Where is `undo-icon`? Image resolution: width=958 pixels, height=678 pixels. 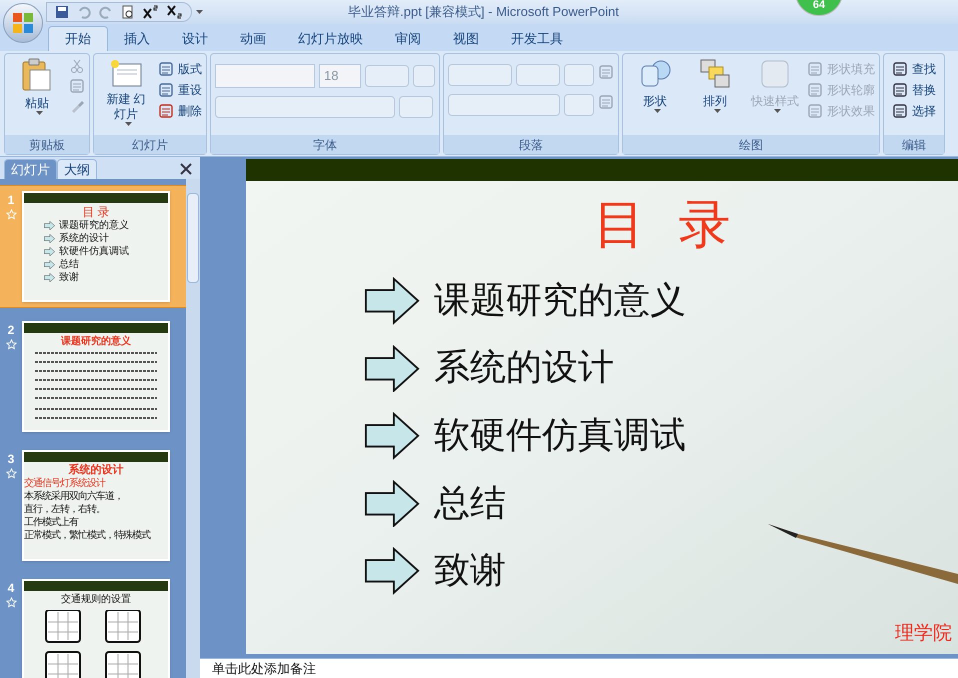 undo-icon is located at coordinates (84, 12).